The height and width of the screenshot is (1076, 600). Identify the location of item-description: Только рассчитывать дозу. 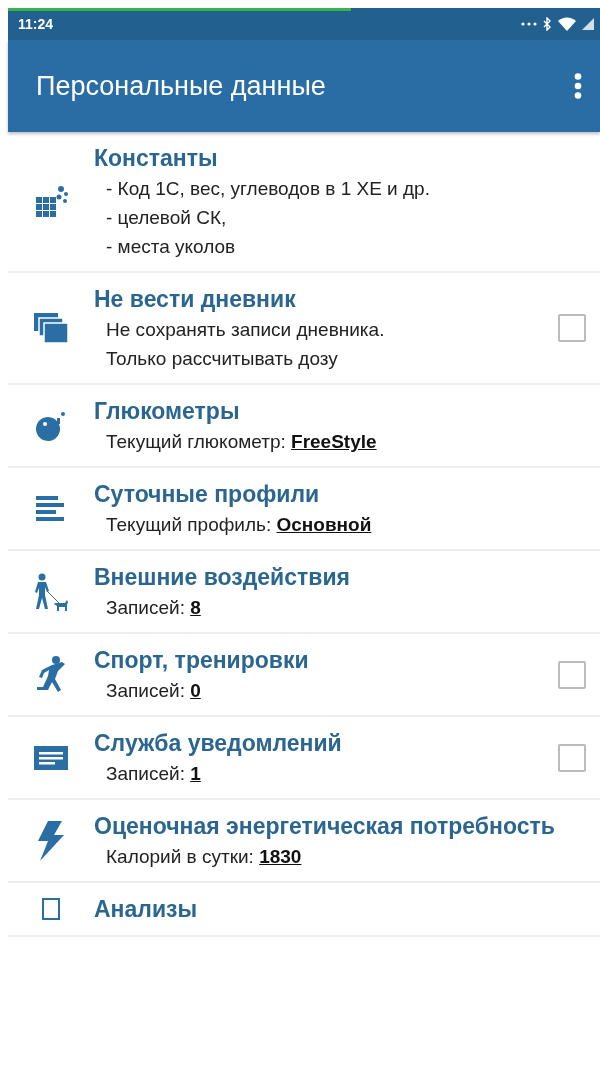
(222, 359).